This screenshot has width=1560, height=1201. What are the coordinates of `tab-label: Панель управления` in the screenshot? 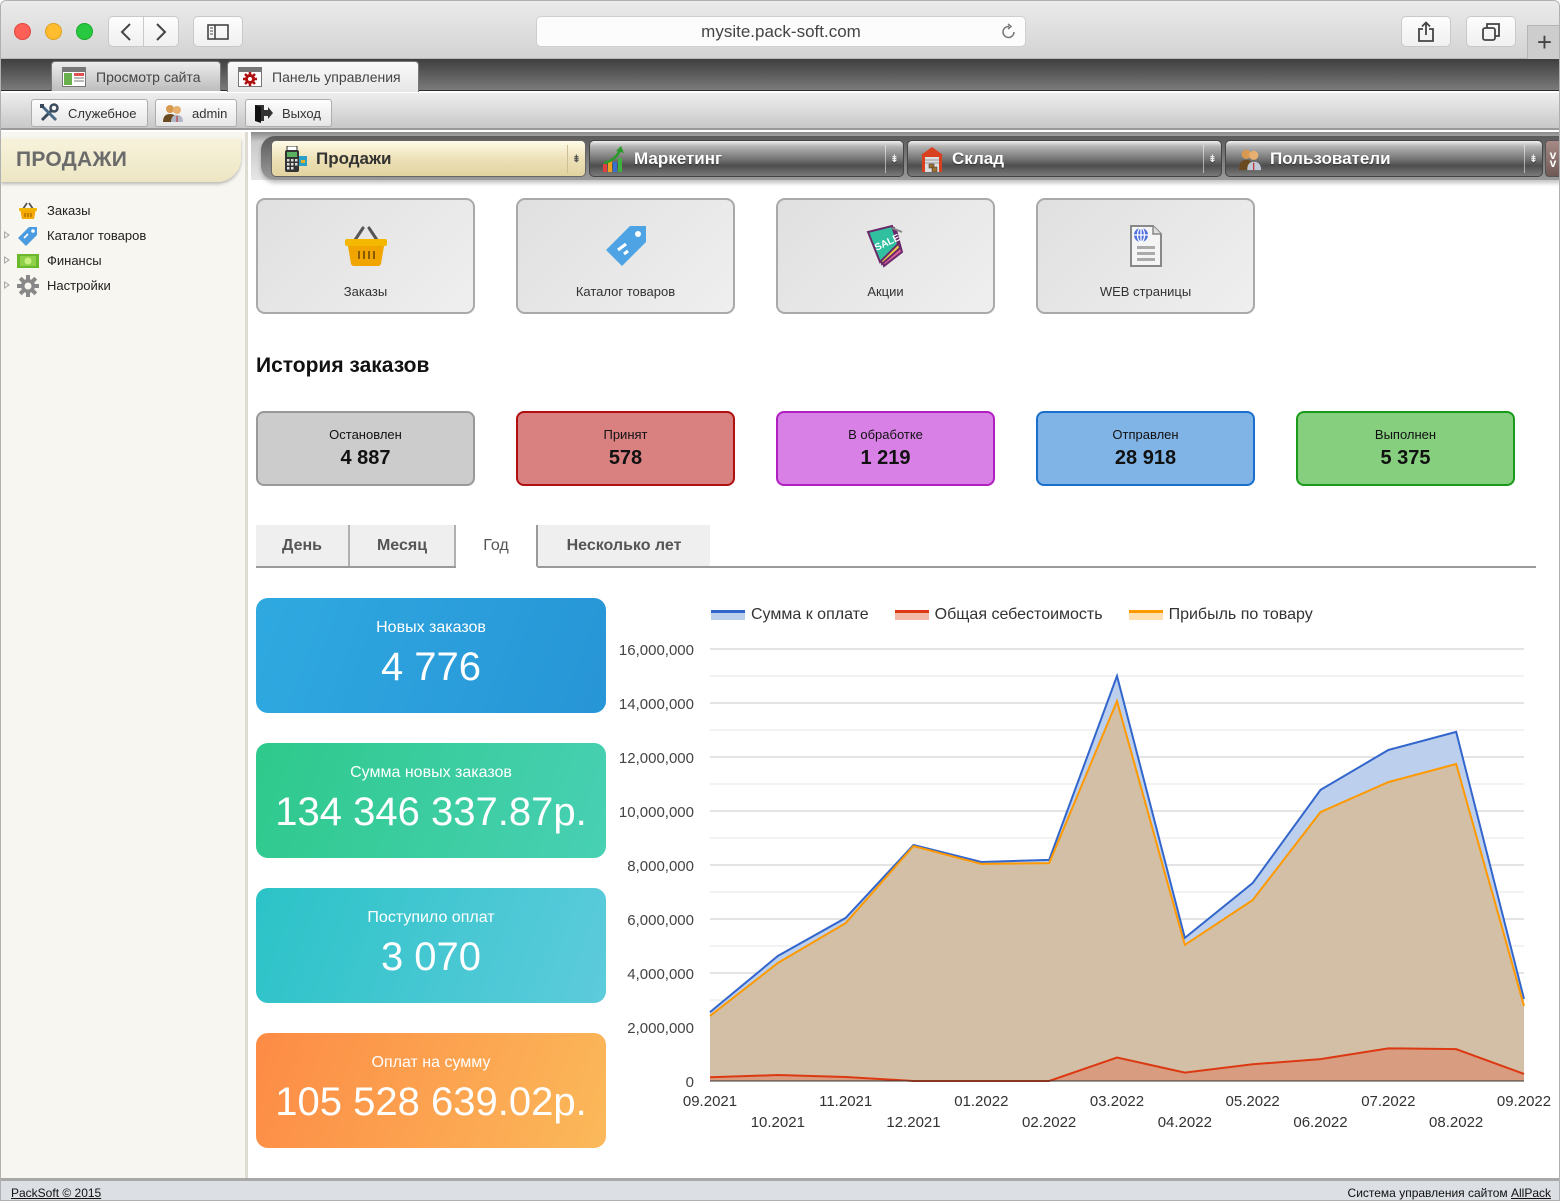 It's located at (336, 77).